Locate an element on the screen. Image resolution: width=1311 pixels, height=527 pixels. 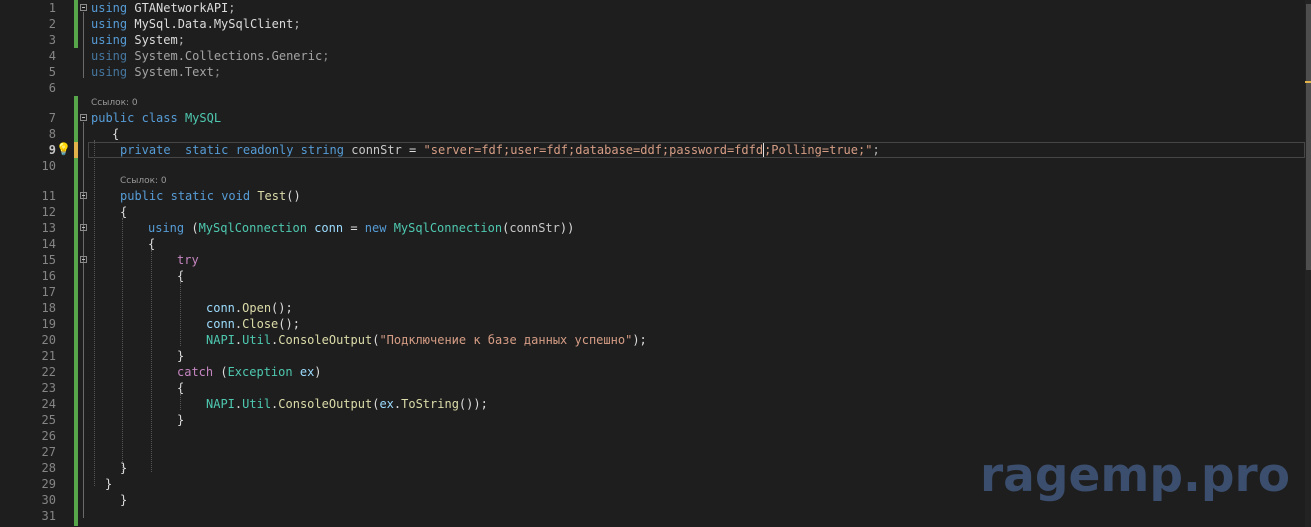
string-literal: "Подключение к базе данных успешно" is located at coordinates (506, 340).